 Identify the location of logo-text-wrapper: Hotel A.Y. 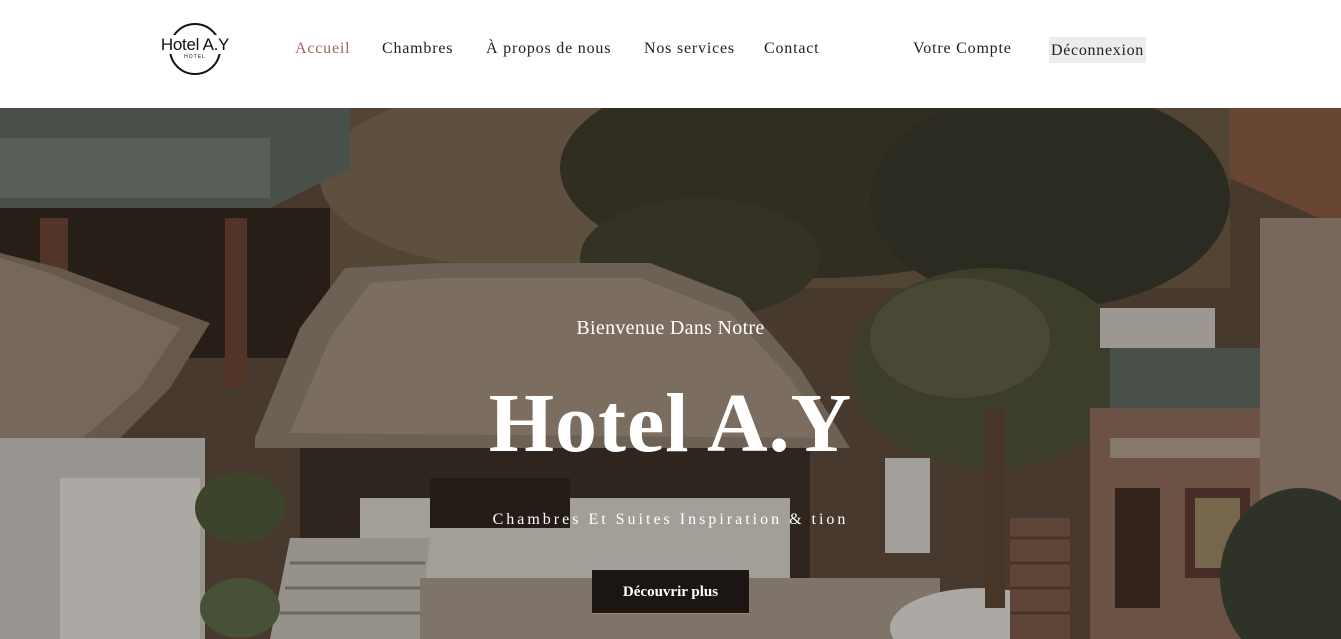
(195, 45).